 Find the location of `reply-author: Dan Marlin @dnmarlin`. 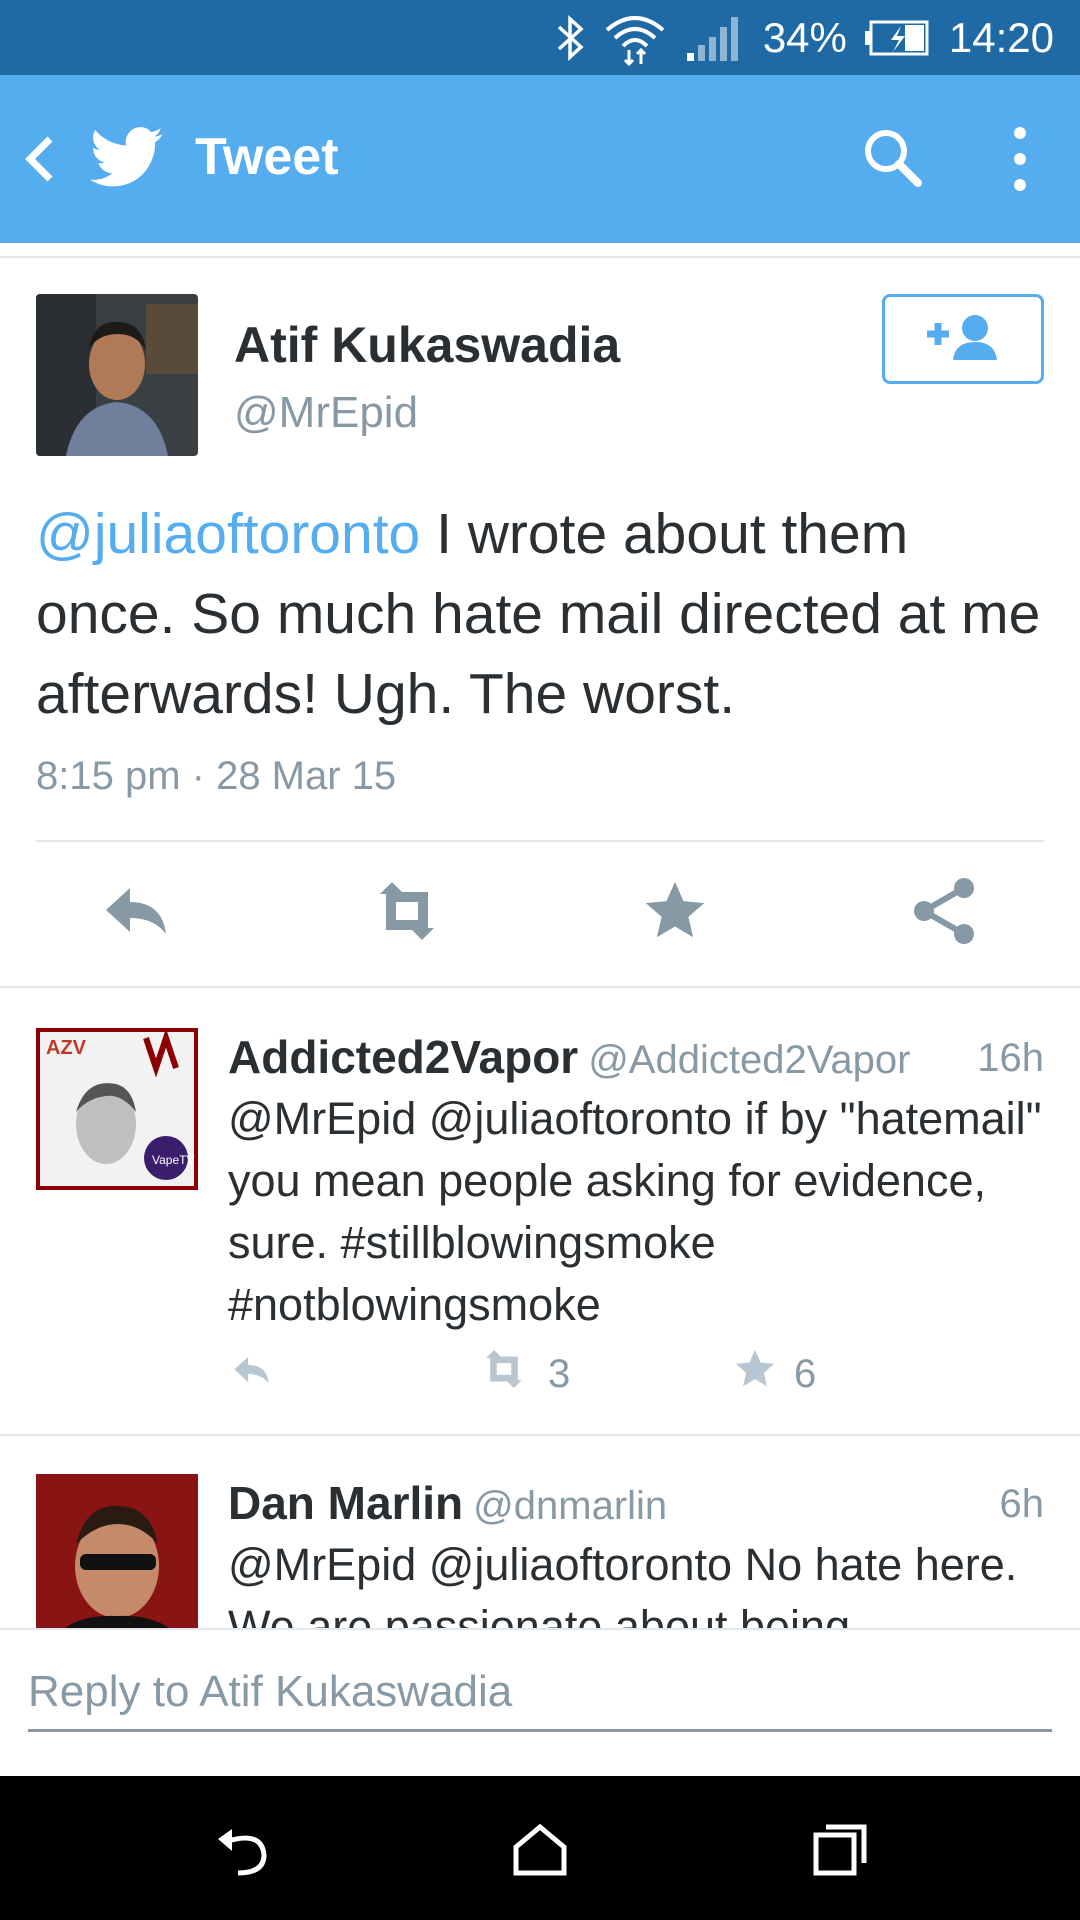

reply-author: Dan Marlin @dnmarlin is located at coordinates (447, 1503).